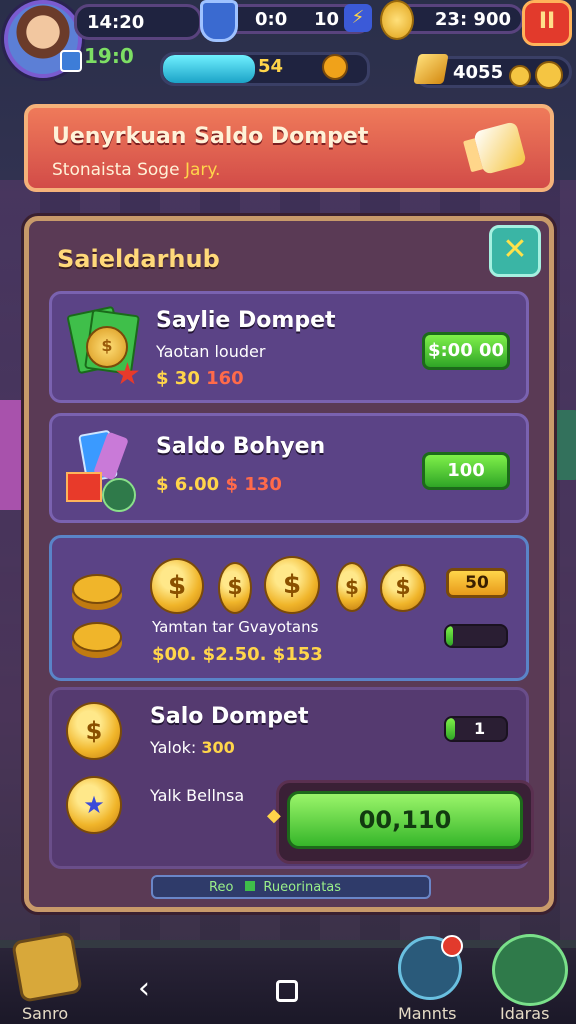 This screenshot has width=576, height=1024. What do you see at coordinates (274, 815) in the screenshot?
I see `arrow-left-icon: ◆` at bounding box center [274, 815].